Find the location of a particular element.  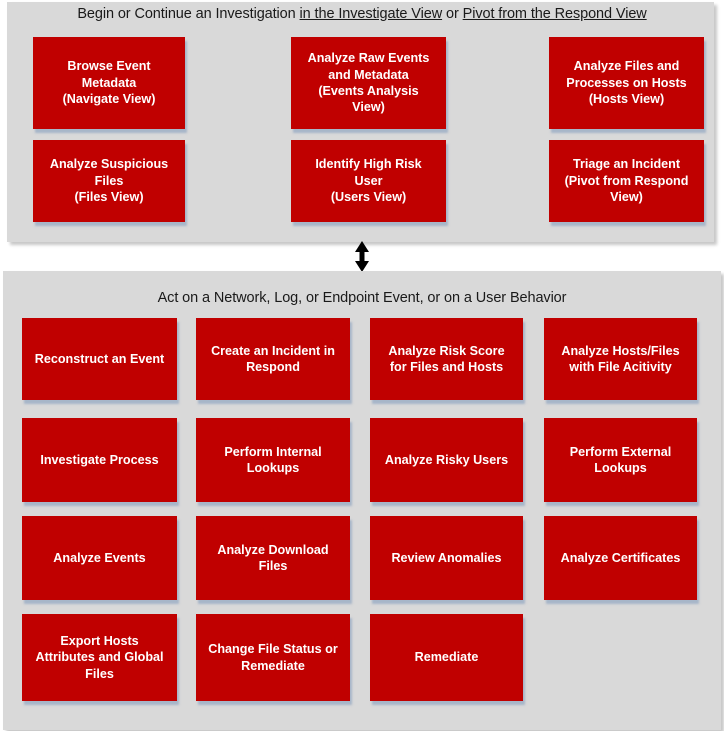

node-label: Analyze Events is located at coordinates (99, 557).